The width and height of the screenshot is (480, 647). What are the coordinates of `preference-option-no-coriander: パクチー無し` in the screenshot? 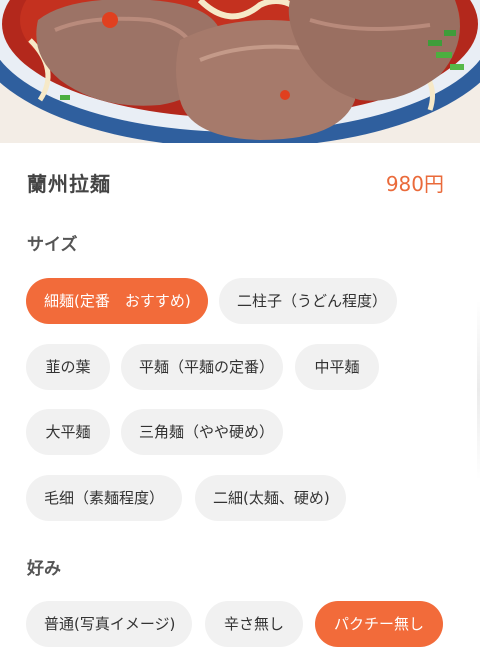 It's located at (379, 624).